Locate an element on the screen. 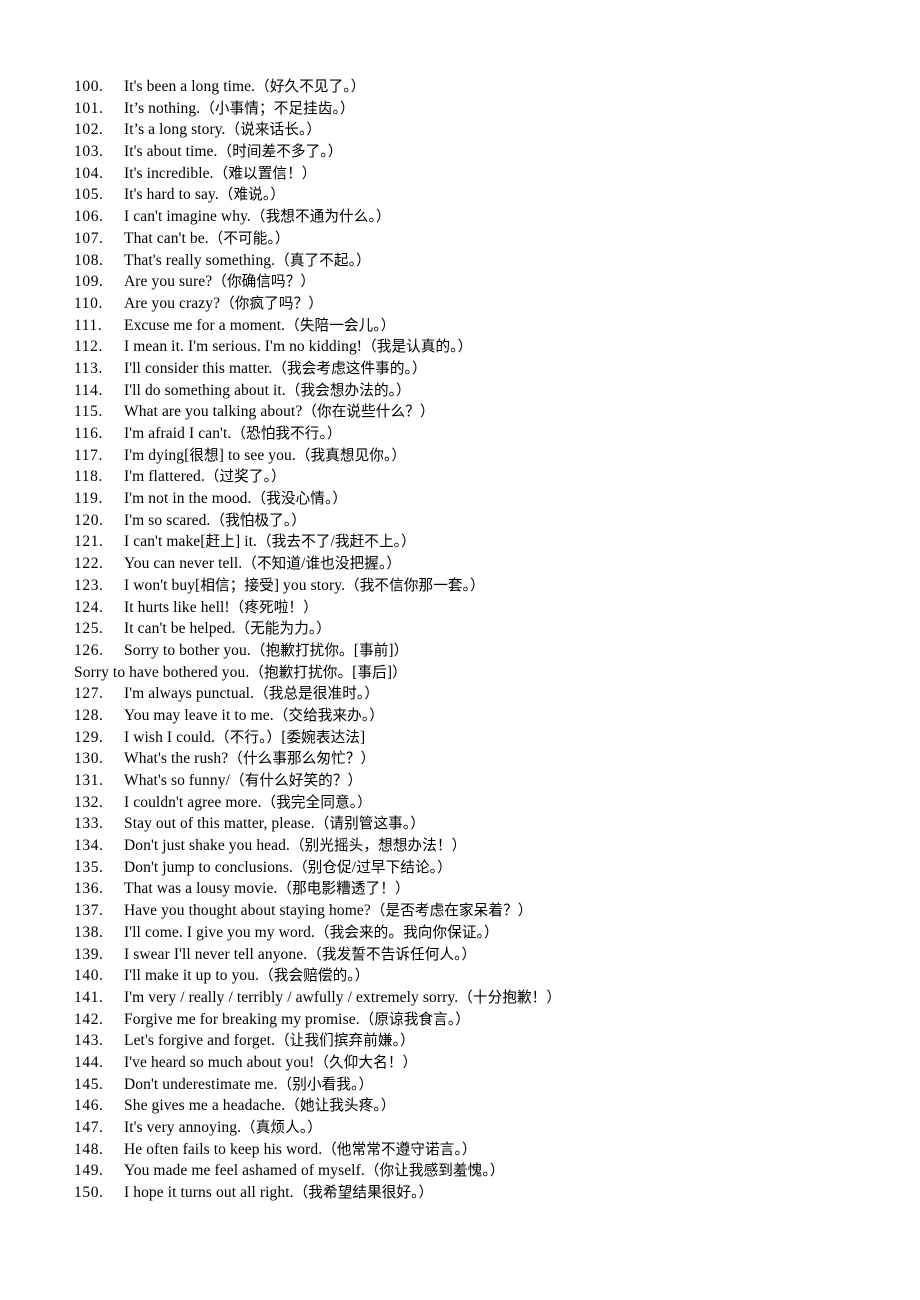 The height and width of the screenshot is (1300, 920). phrase-text: It's incredible.（难以置信！） is located at coordinates (220, 173).